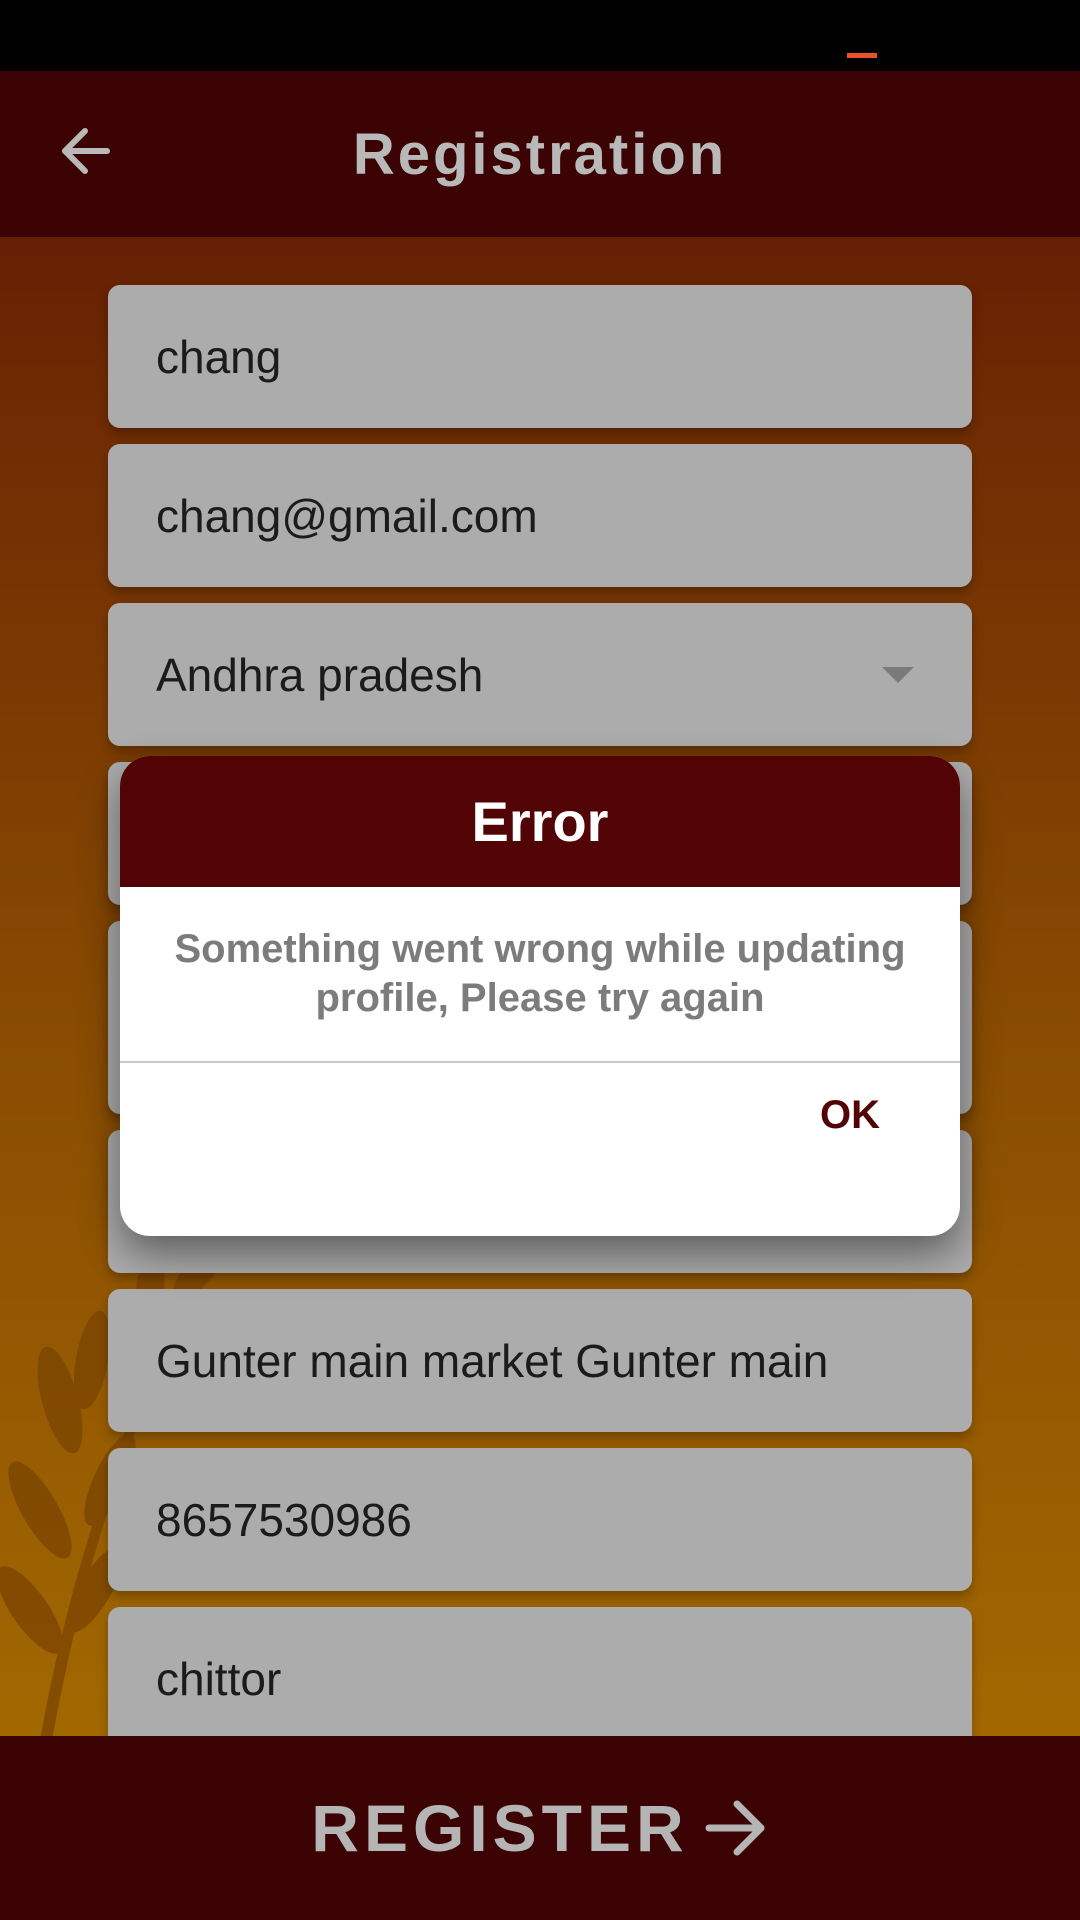 This screenshot has height=1920, width=1080. Describe the element at coordinates (850, 1115) in the screenshot. I see `ok-button: OK` at that location.